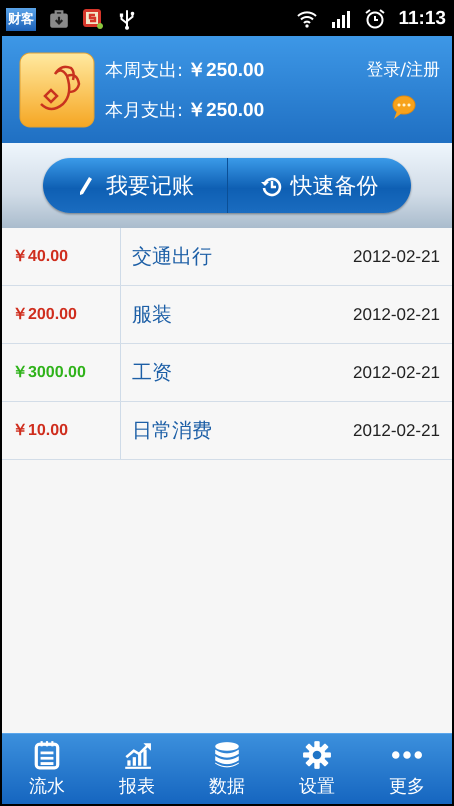  I want to click on tab-item: 报表, so click(137, 769).